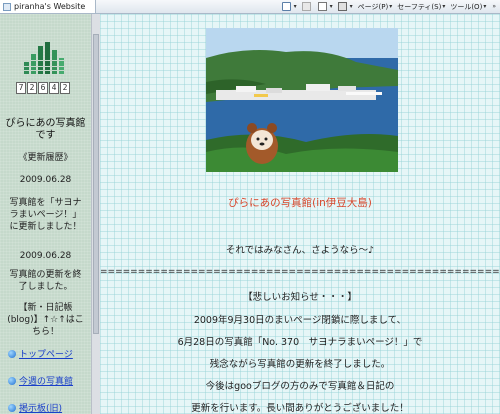 This screenshot has width=500, height=414. I want to click on sidebar-item-bbs: 掲示板(旧), so click(35, 407).